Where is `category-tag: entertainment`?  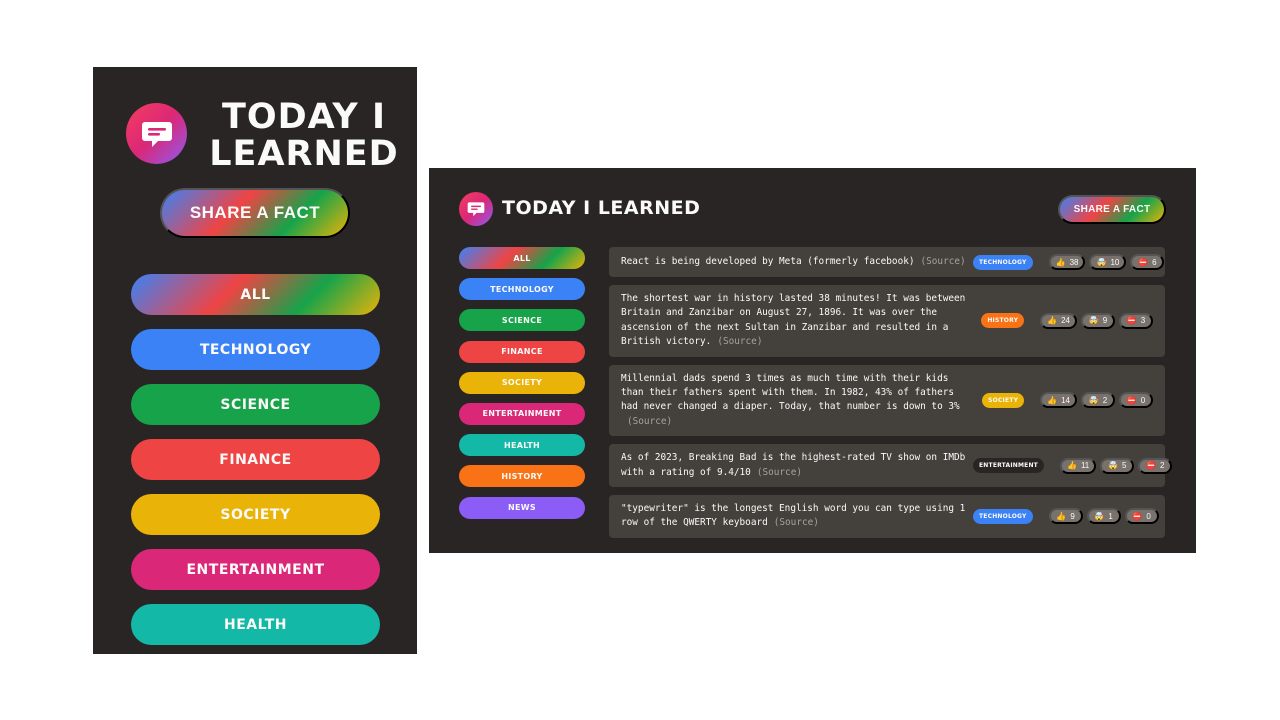 category-tag: entertainment is located at coordinates (1008, 466).